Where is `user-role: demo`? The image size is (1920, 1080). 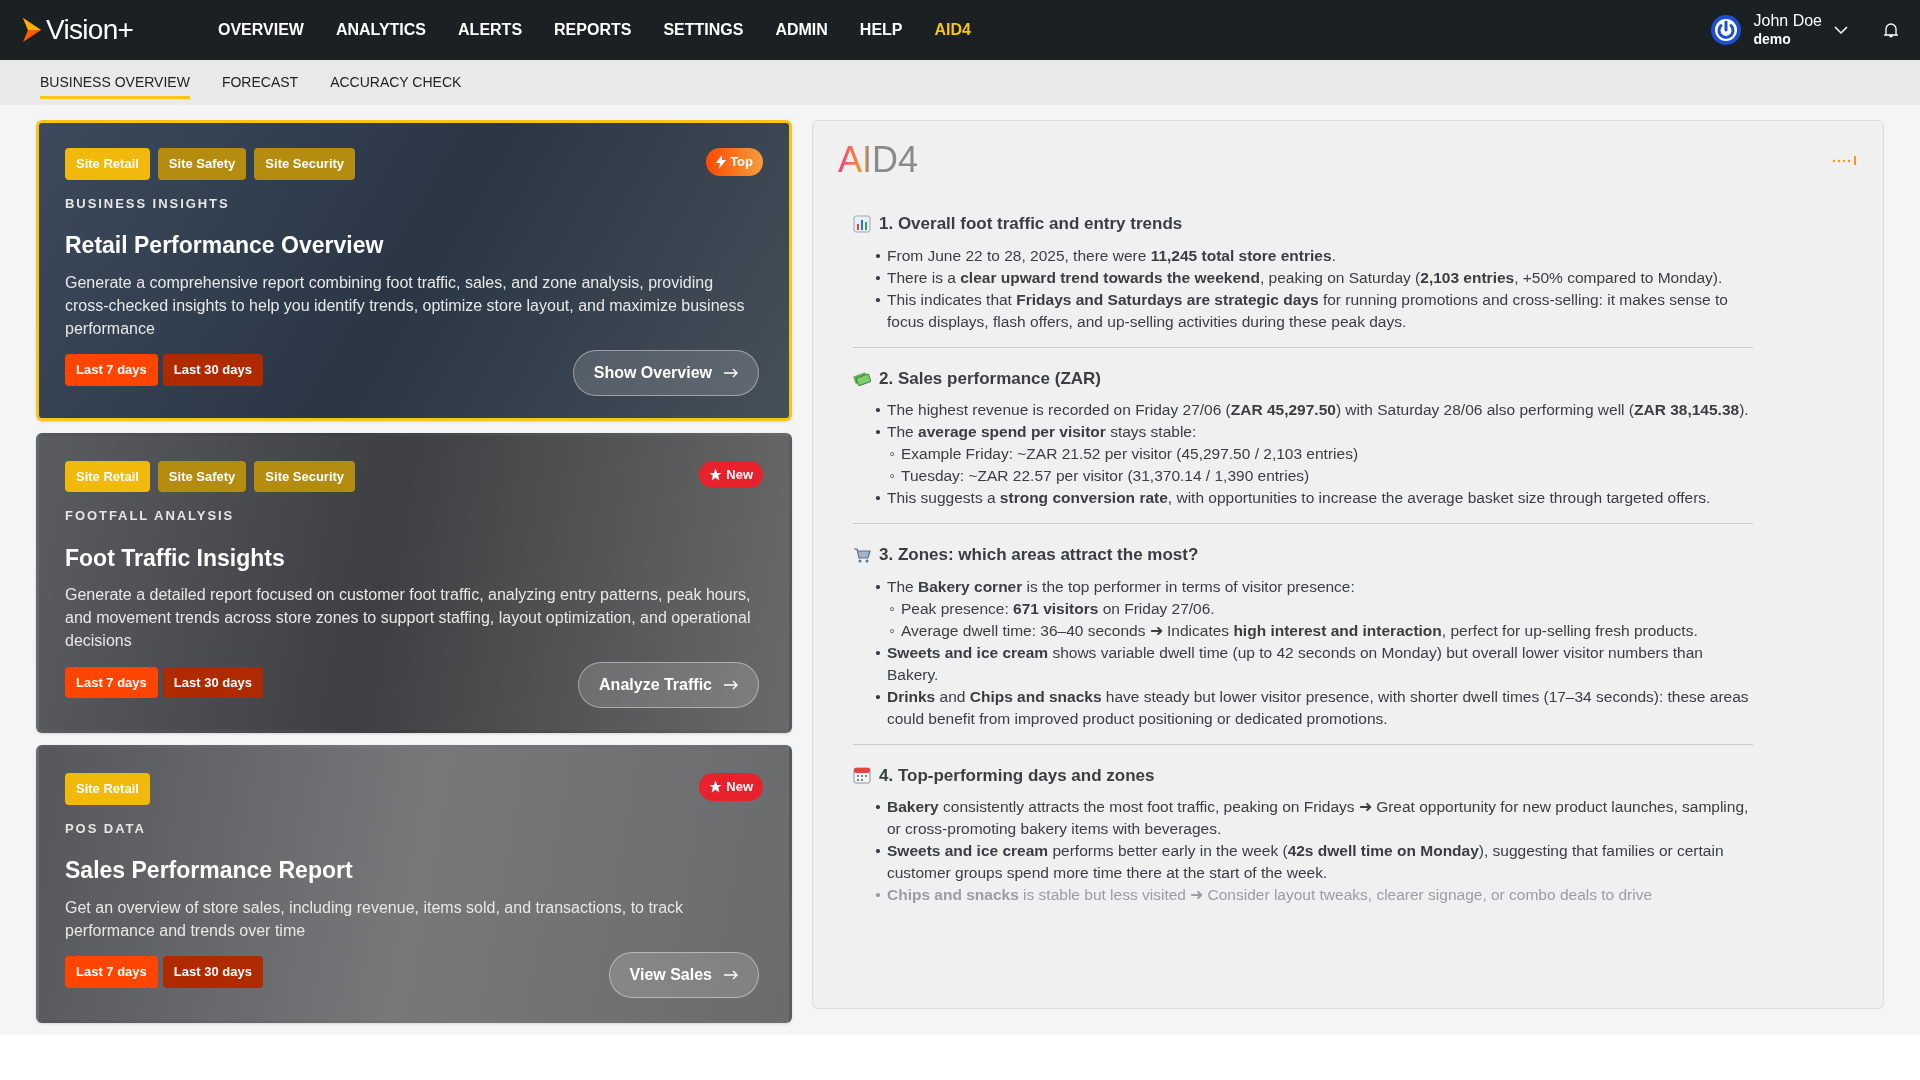
user-role: demo is located at coordinates (1772, 40).